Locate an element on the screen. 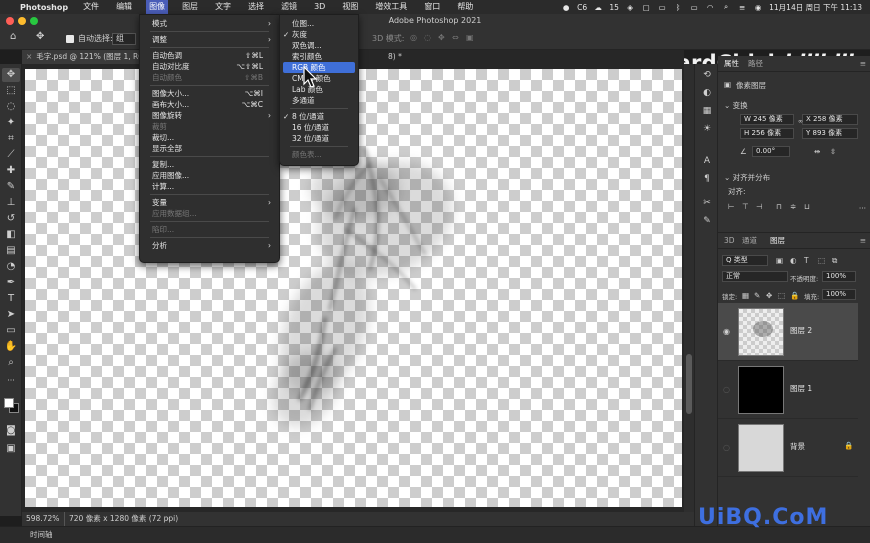  eyedropper-icon: ⟋ is located at coordinates (11, 155).